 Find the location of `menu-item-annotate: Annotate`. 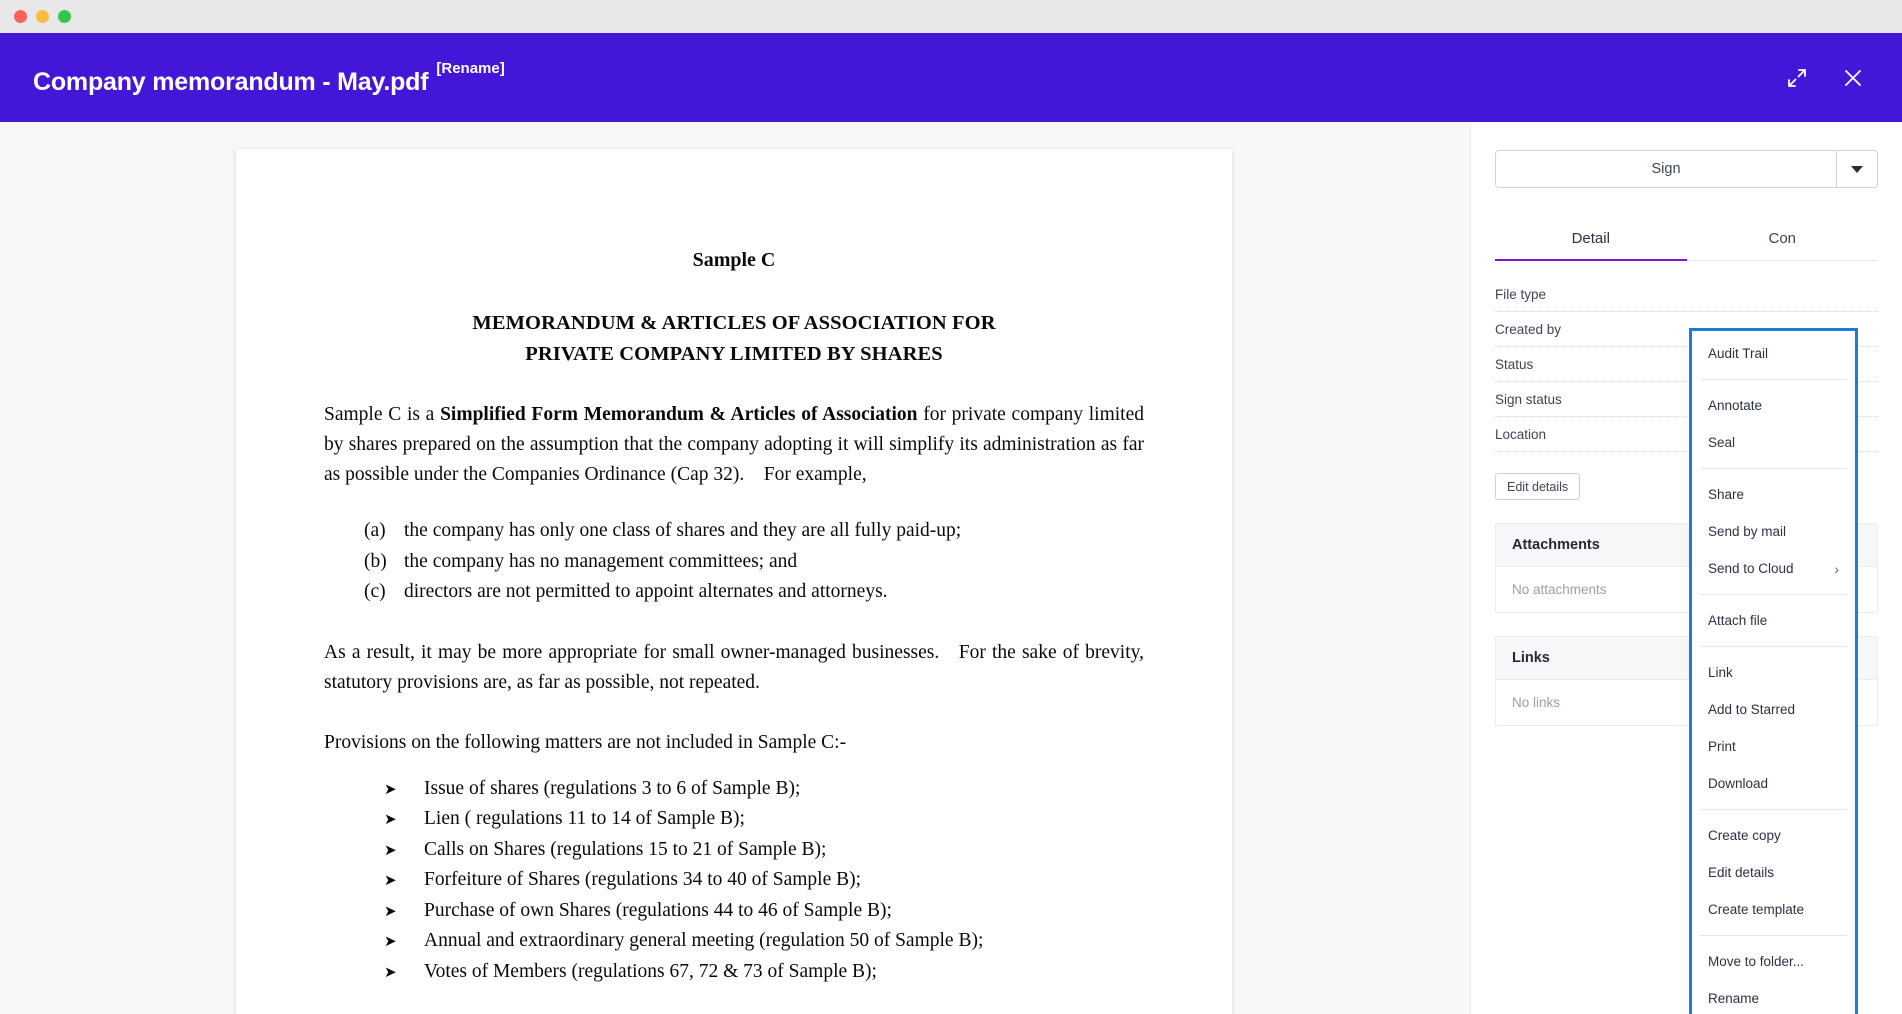

menu-item-annotate: Annotate is located at coordinates (1773, 405).